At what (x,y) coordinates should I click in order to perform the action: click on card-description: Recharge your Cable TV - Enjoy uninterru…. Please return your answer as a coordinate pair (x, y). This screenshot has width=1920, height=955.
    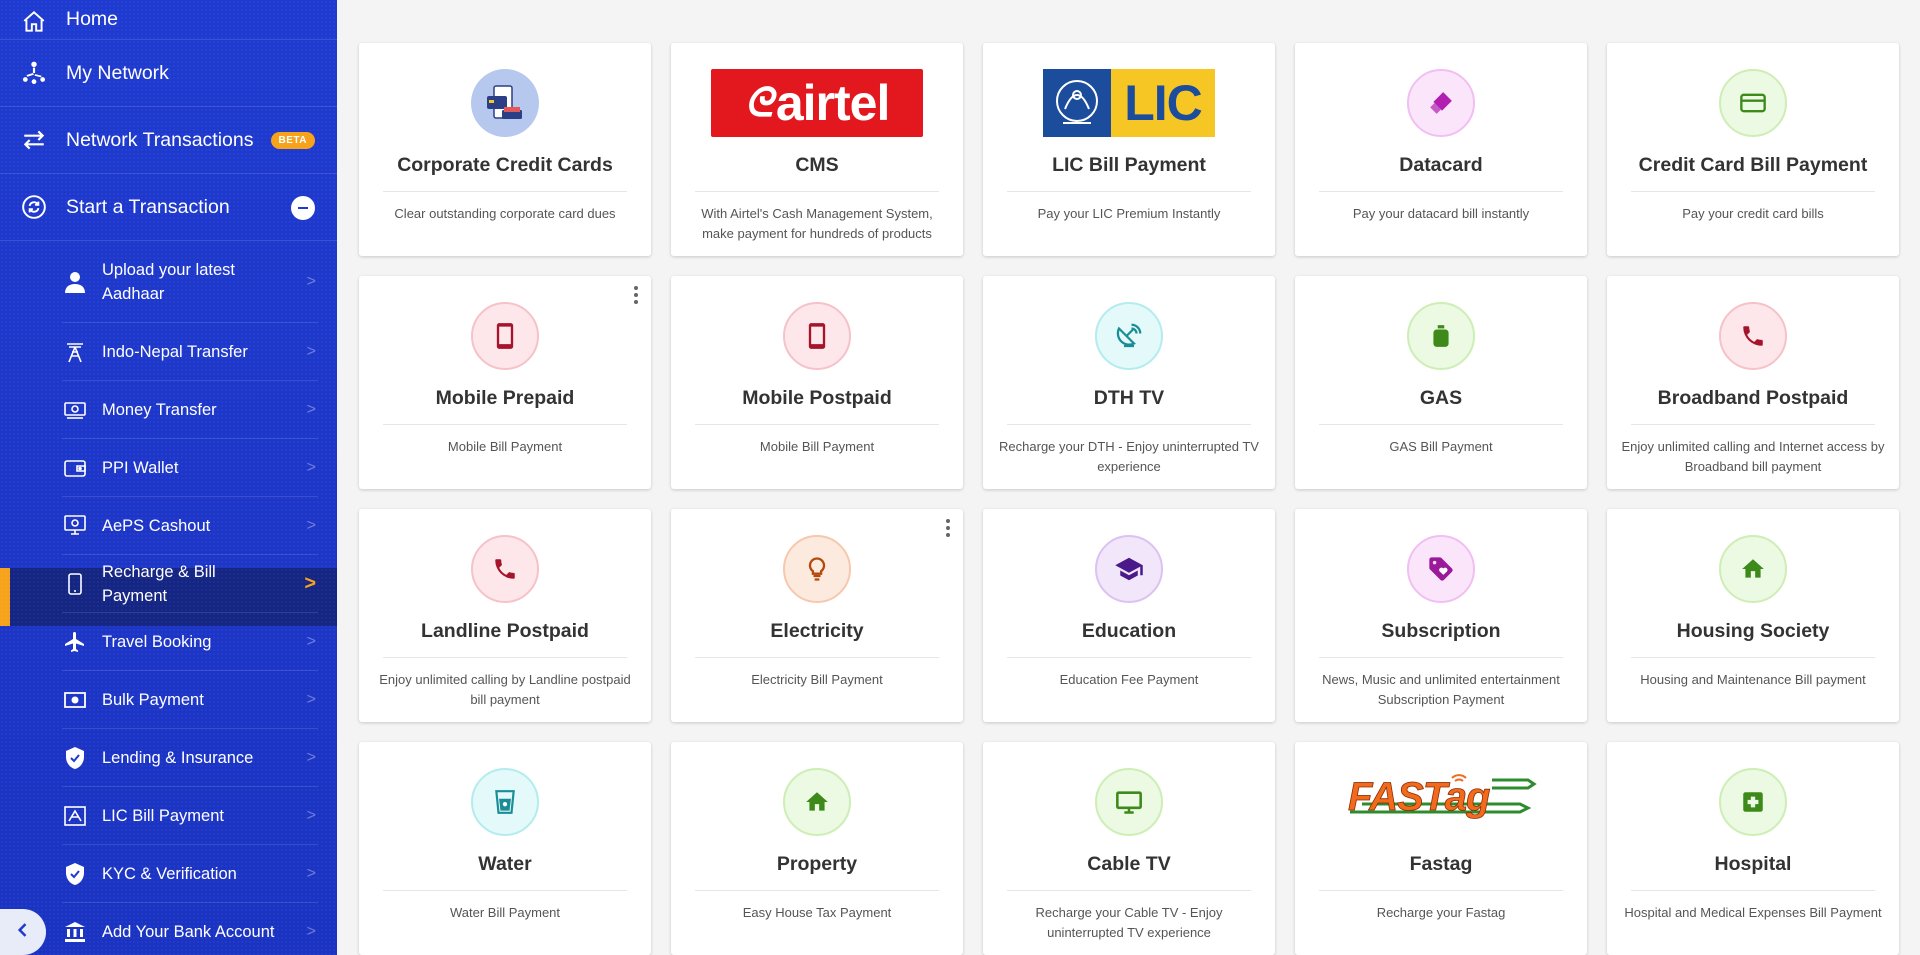
    Looking at the image, I should click on (1129, 922).